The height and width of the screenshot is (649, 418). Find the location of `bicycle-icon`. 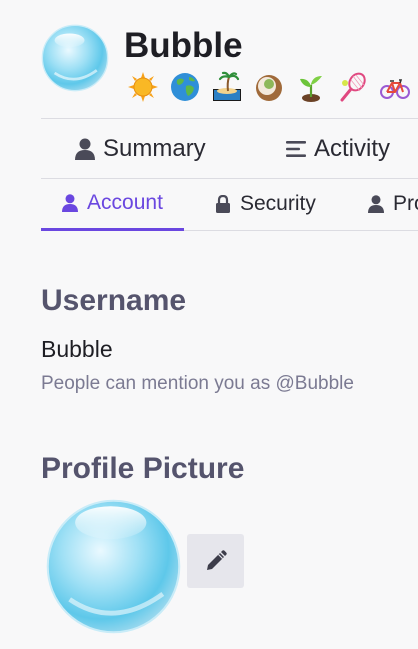

bicycle-icon is located at coordinates (395, 89).